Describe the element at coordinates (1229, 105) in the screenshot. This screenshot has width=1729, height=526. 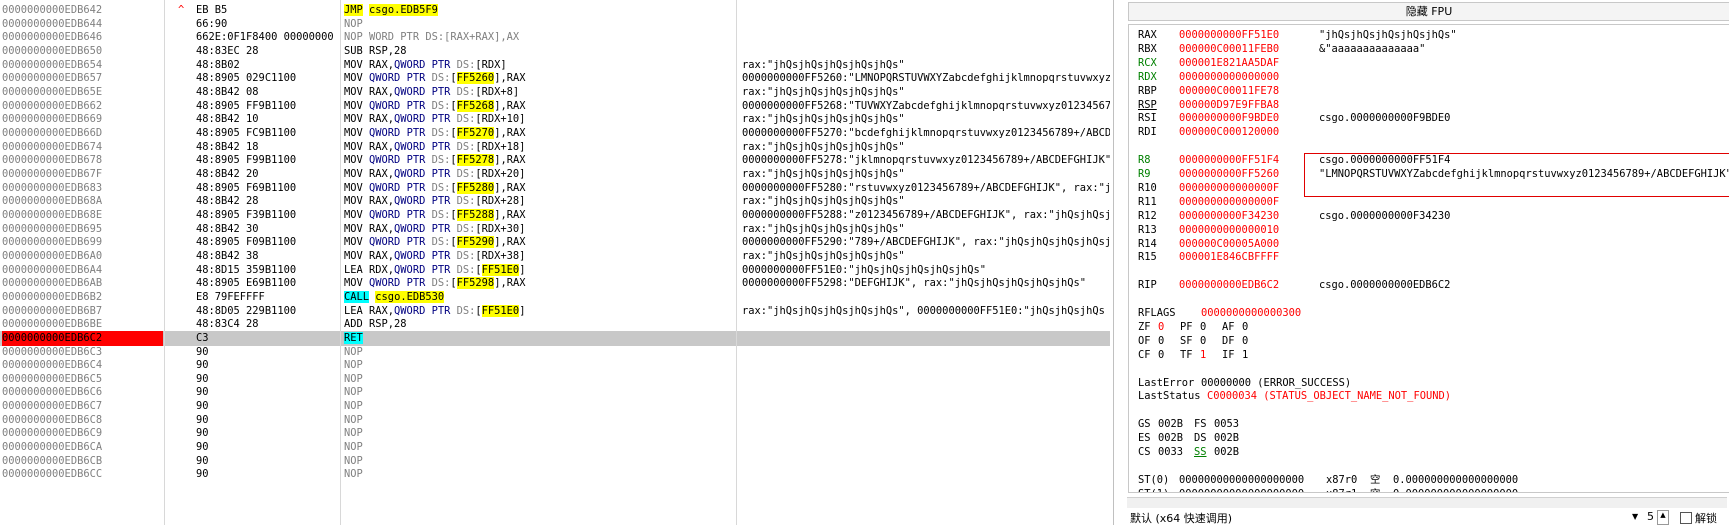
I see `register-value: 000000D97E9FFBA8` at that location.